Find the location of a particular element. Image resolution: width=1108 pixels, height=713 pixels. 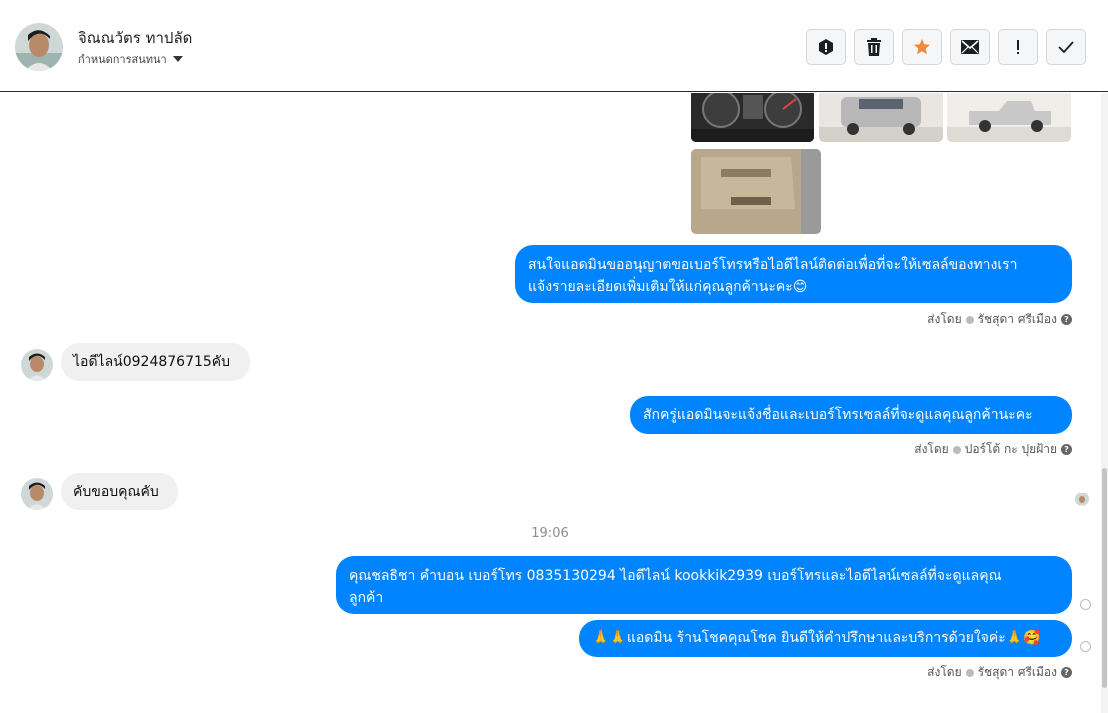

star-button is located at coordinates (922, 47).